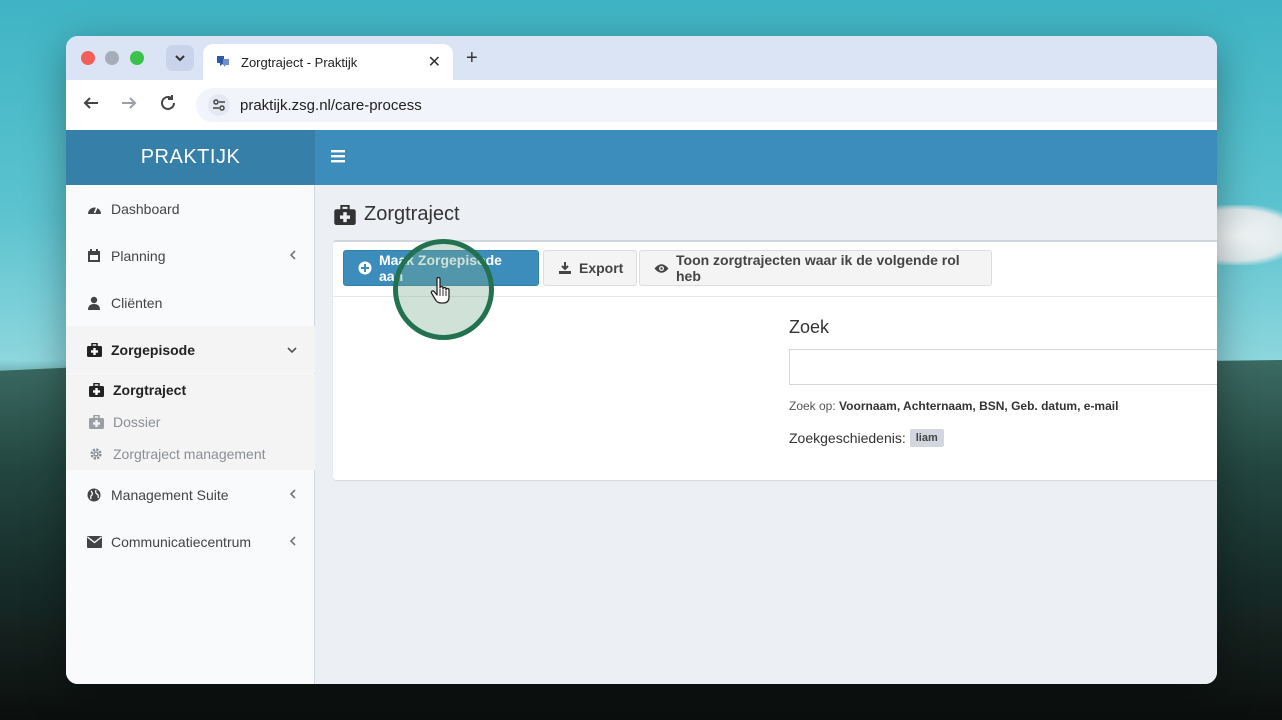 This screenshot has height=720, width=1282. I want to click on url-bar: praktijk.zsg.nl/care-process, so click(706, 105).